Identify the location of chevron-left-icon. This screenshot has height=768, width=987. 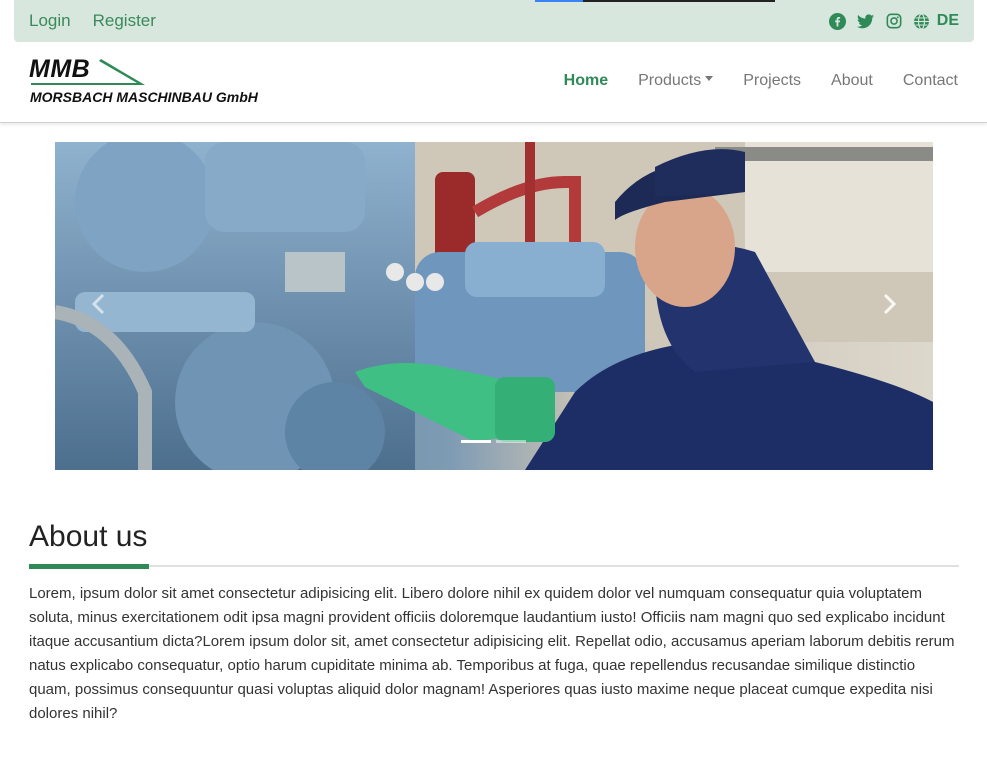
(98, 304).